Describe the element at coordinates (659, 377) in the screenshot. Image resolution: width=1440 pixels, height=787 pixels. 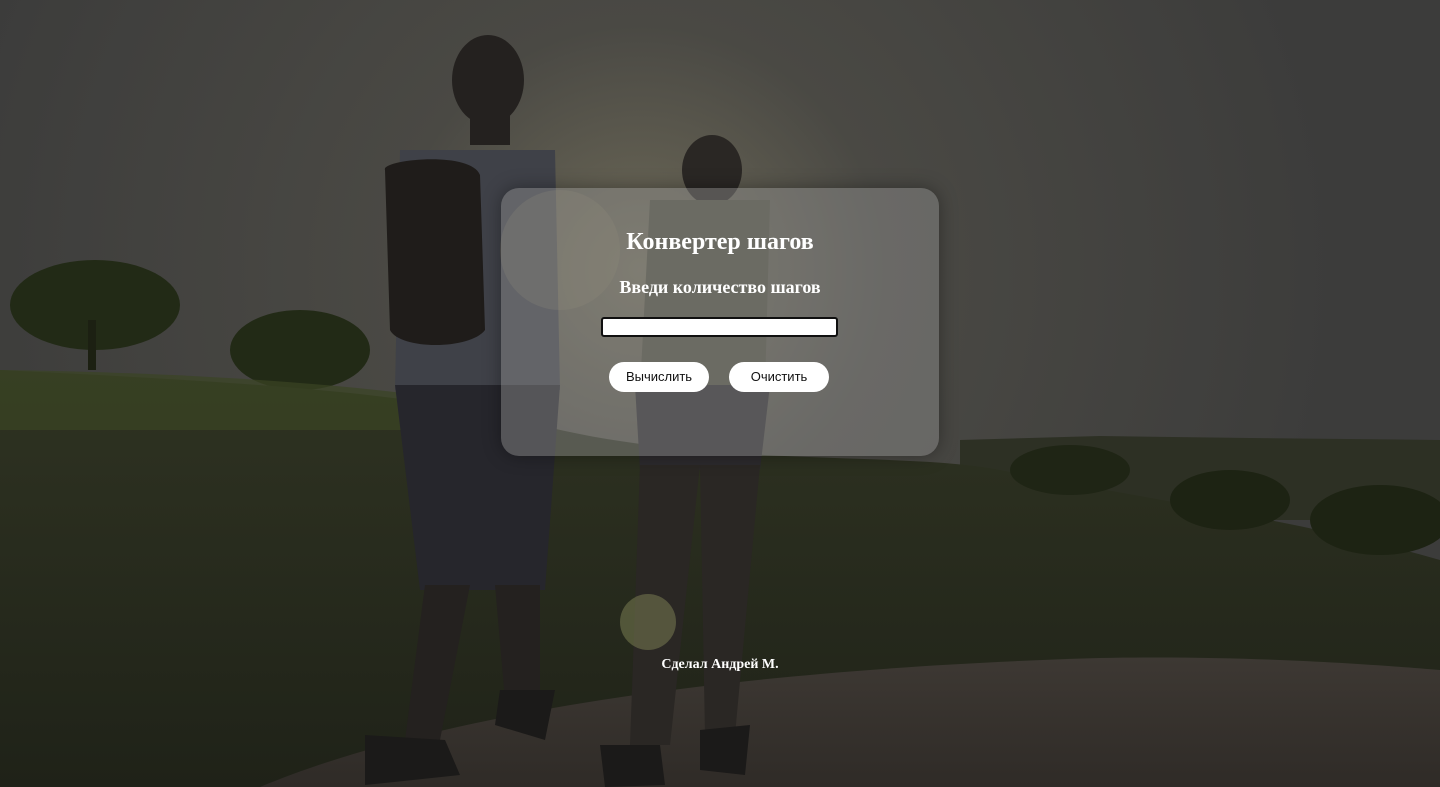
I see `calculate-button: Вычислить` at that location.